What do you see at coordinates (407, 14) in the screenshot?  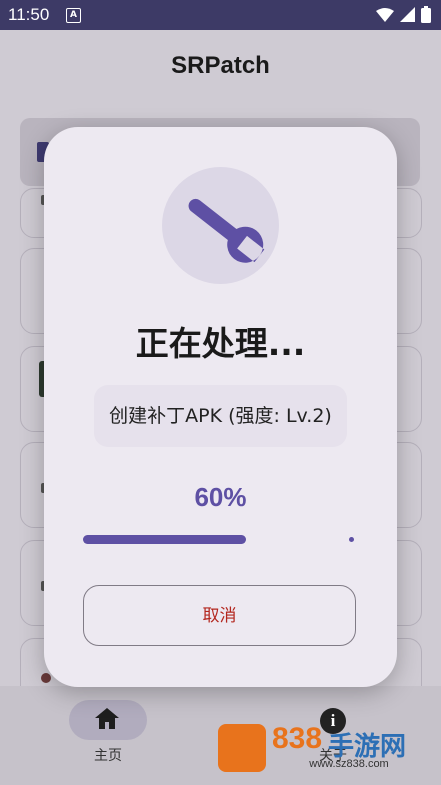 I see `signal-icon` at bounding box center [407, 14].